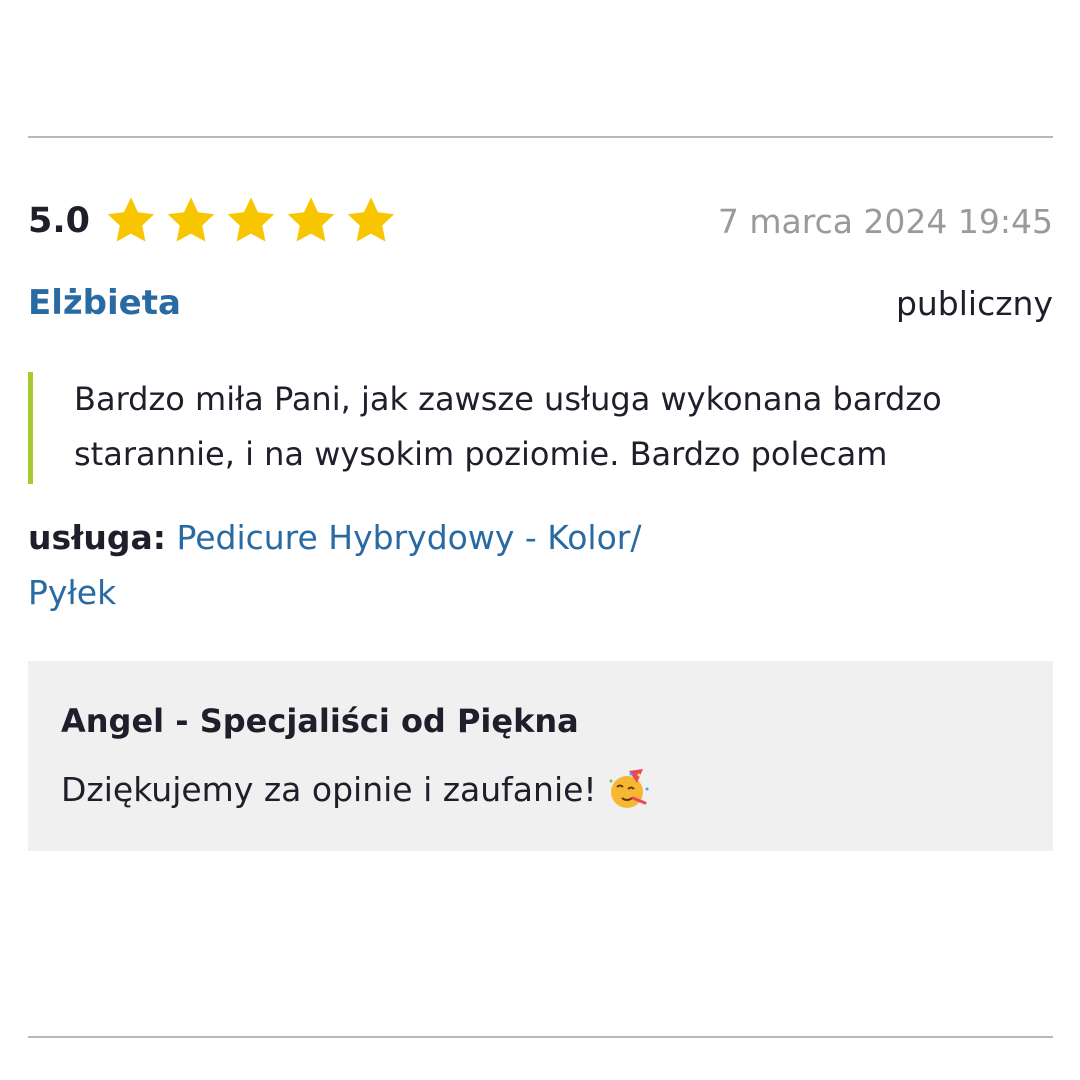  I want to click on reply-text: Dziękujemy za opinie i zaufanie!, so click(329, 789).